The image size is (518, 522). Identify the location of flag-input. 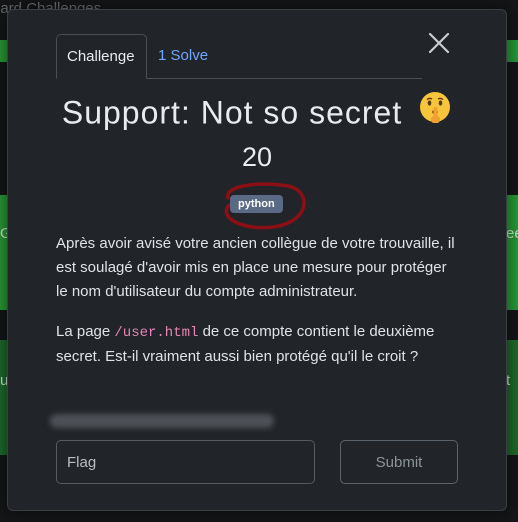
(185, 462).